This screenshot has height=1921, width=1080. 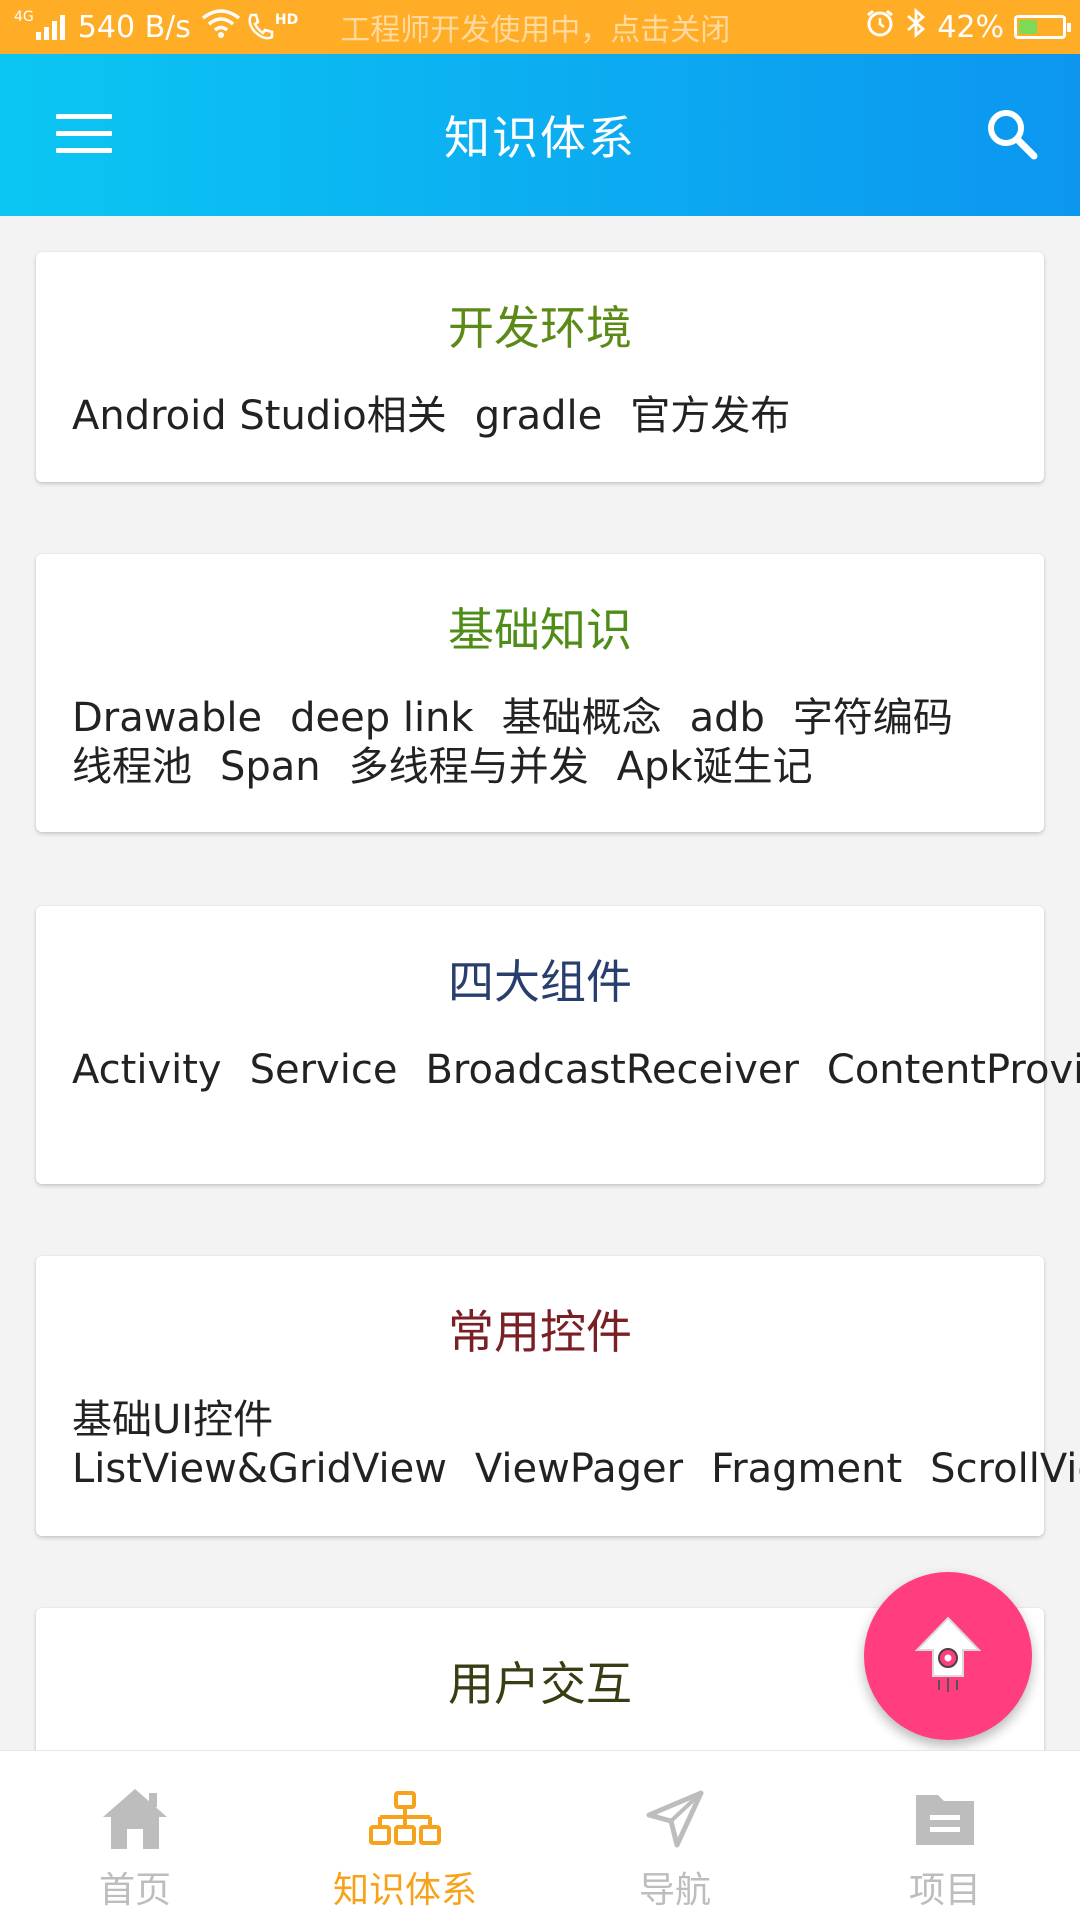 What do you see at coordinates (582, 718) in the screenshot?
I see `category-tag: 基础概念` at bounding box center [582, 718].